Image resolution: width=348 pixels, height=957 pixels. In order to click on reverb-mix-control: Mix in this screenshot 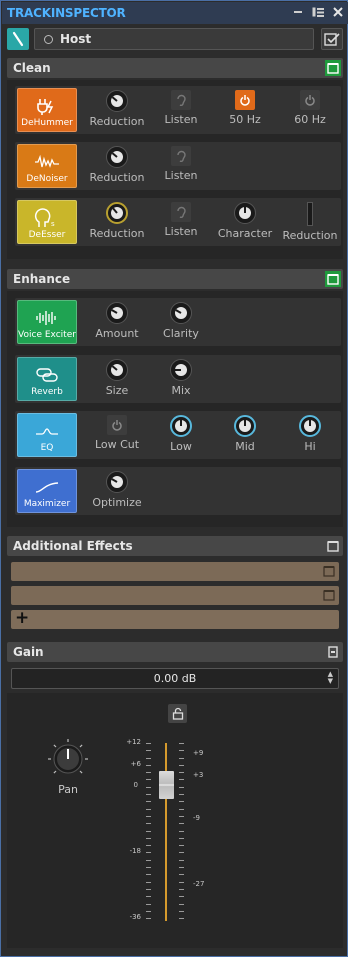, I will do `click(181, 379)`.